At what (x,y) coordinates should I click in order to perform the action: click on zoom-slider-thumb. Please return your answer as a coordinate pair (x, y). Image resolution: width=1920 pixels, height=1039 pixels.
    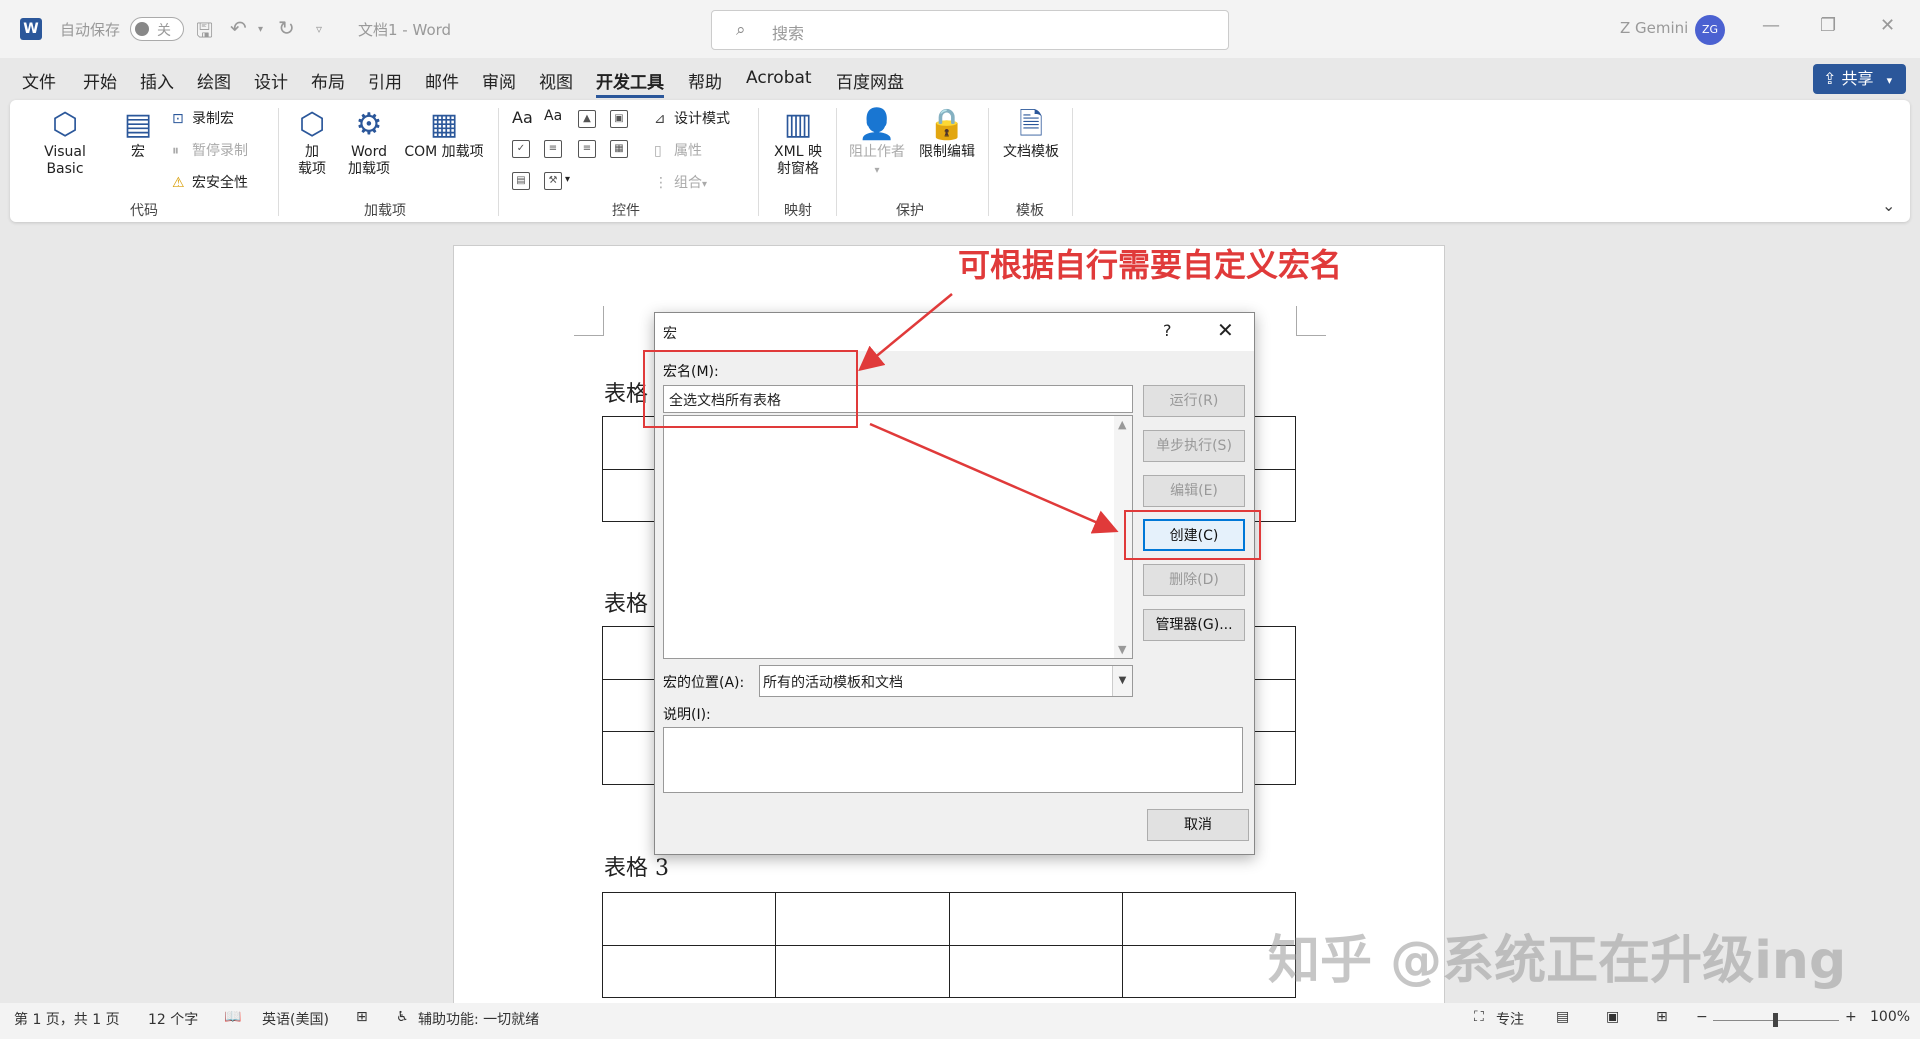
    Looking at the image, I should click on (1775, 1020).